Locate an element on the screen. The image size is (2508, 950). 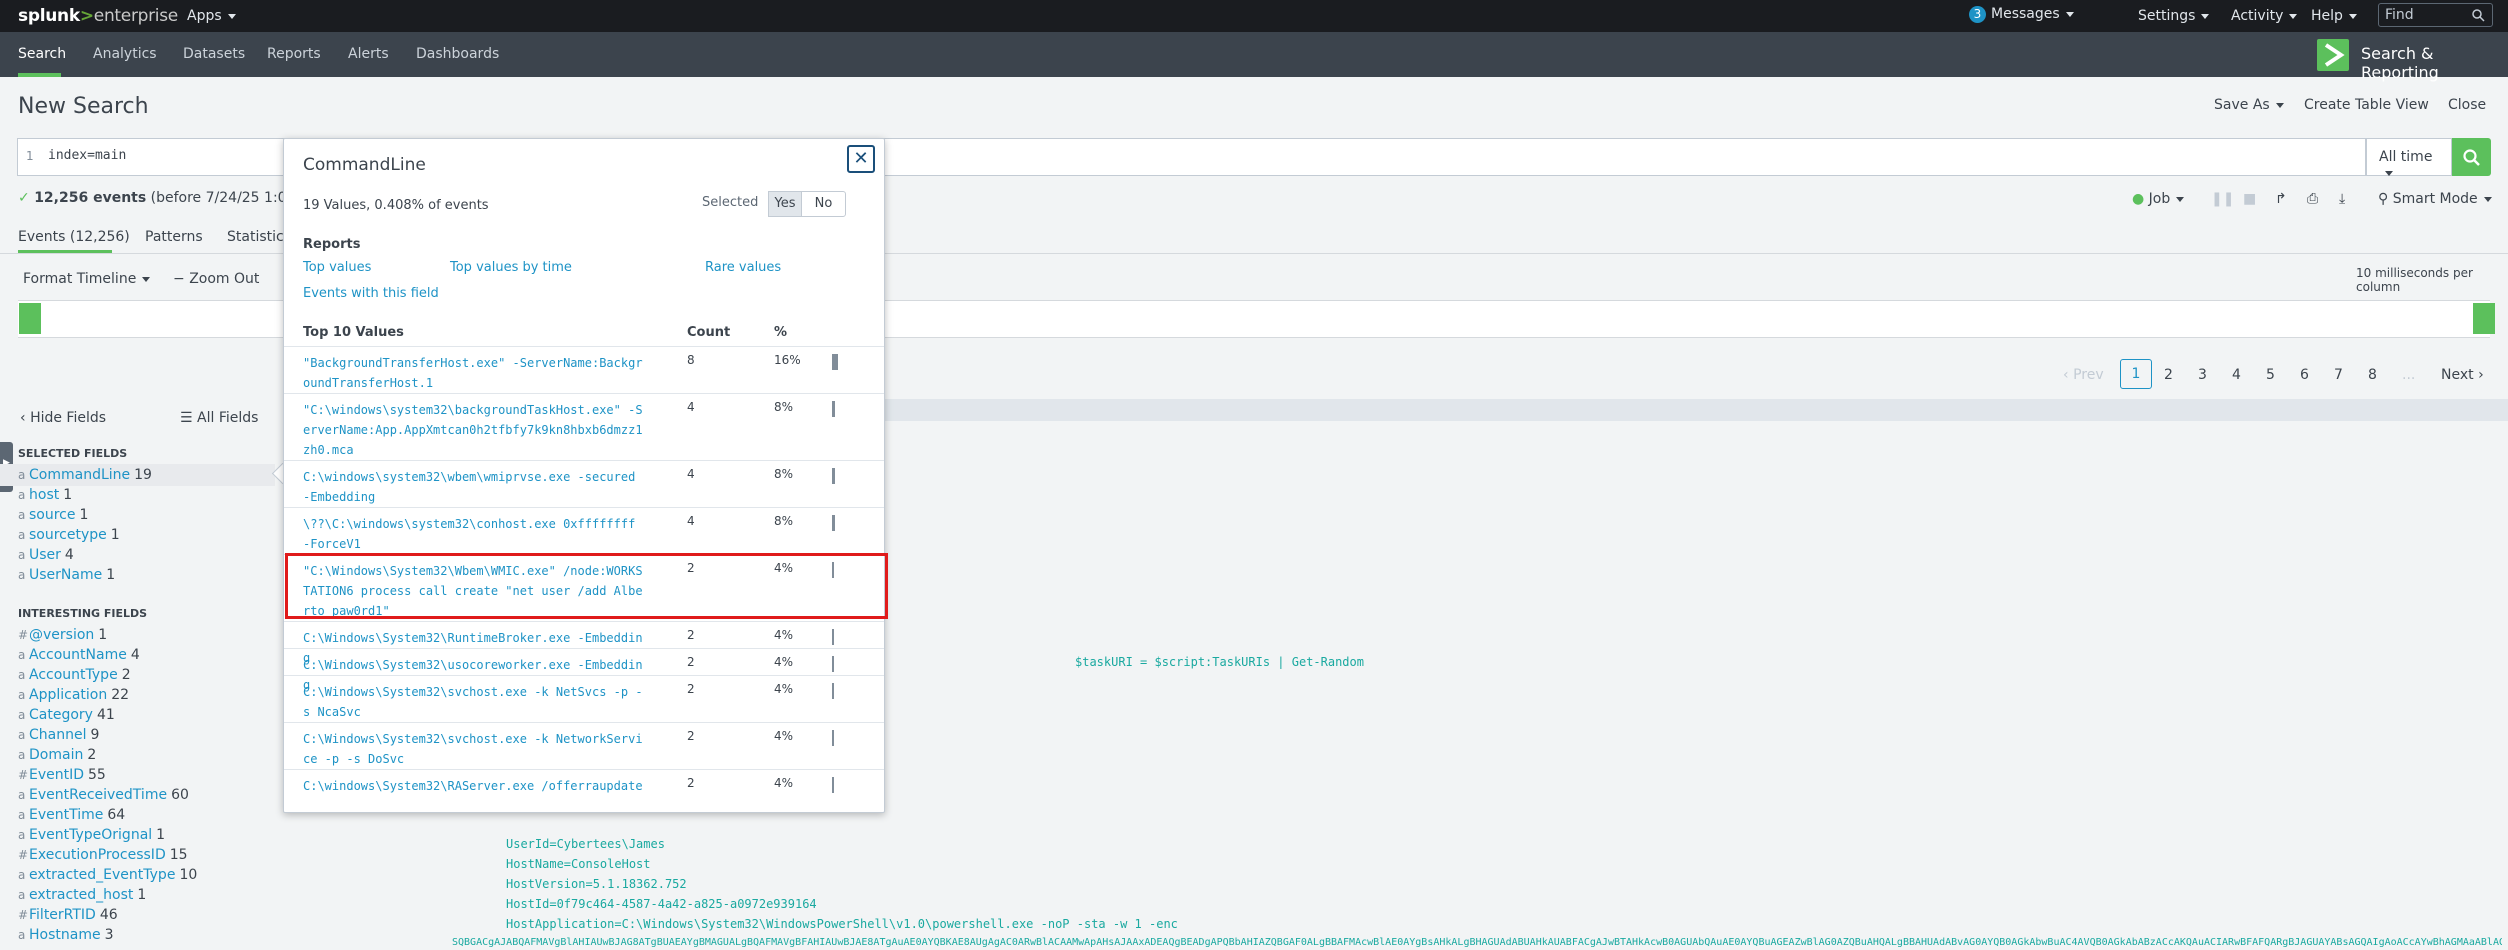
tab-patterns: Patterns is located at coordinates (174, 237).